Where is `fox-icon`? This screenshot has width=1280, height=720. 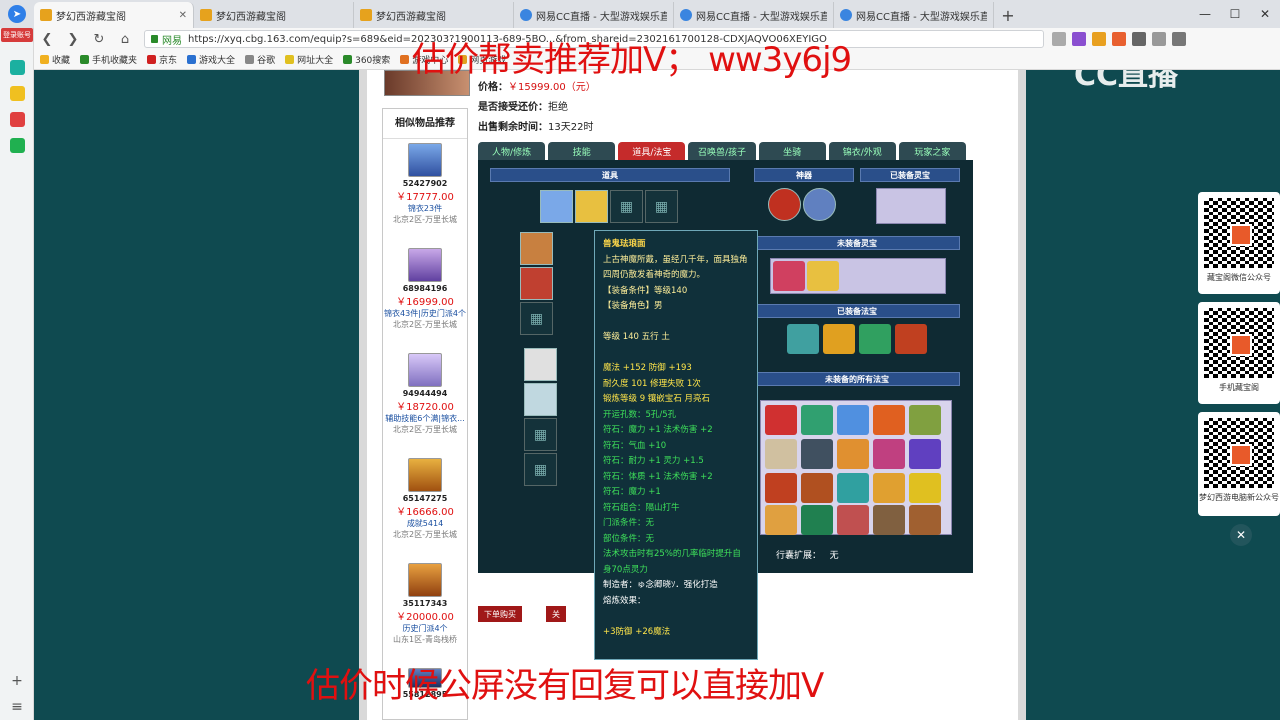
fox-icon is located at coordinates (1119, 39).